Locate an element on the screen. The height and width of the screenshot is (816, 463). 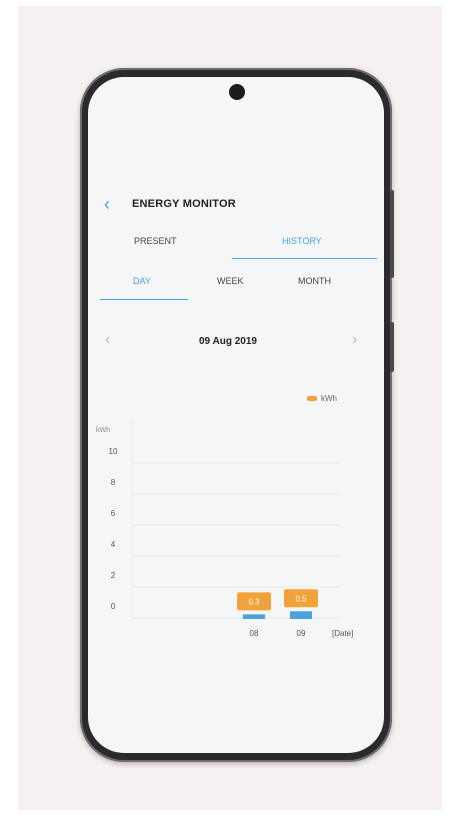
y-tick-label: 2 is located at coordinates (113, 575).